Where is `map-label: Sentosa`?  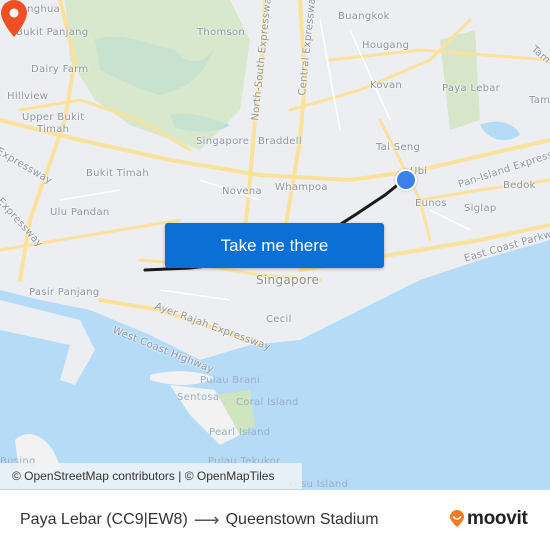 map-label: Sentosa is located at coordinates (198, 397).